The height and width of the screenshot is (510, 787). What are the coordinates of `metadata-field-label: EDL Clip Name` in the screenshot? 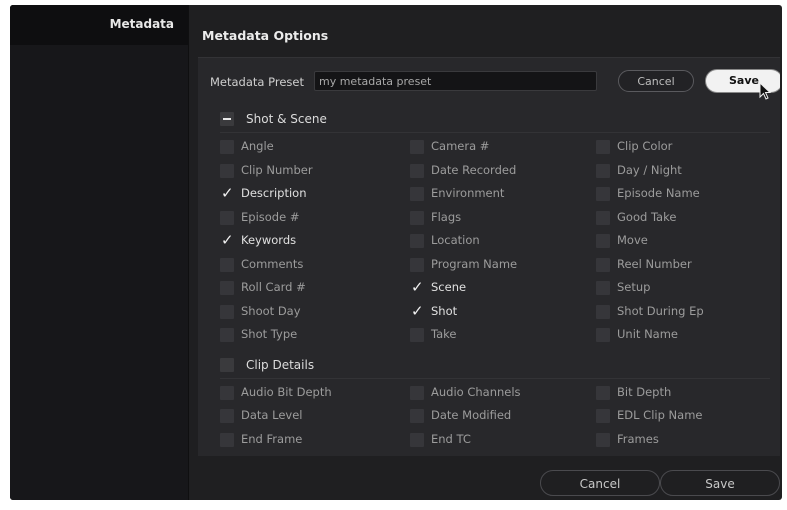 It's located at (660, 415).